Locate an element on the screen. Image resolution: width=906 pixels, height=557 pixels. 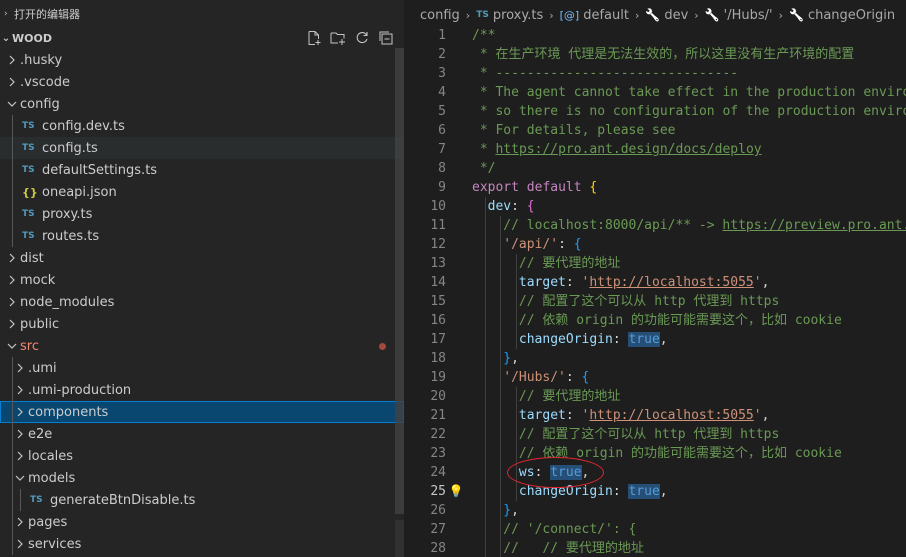
breadcrumb-item: [@] default is located at coordinates (594, 15).